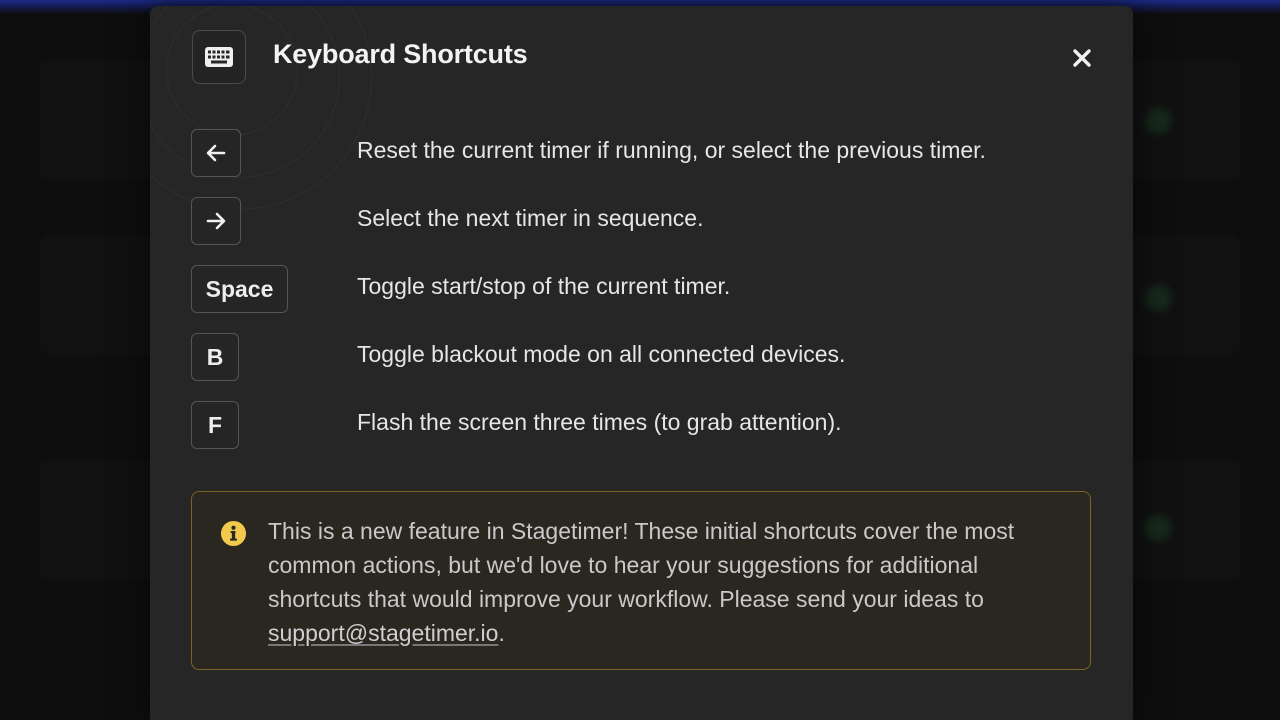 The height and width of the screenshot is (720, 1280). What do you see at coordinates (544, 286) in the screenshot?
I see `shortcut-description: Toggle start/stop of the current timer.` at bounding box center [544, 286].